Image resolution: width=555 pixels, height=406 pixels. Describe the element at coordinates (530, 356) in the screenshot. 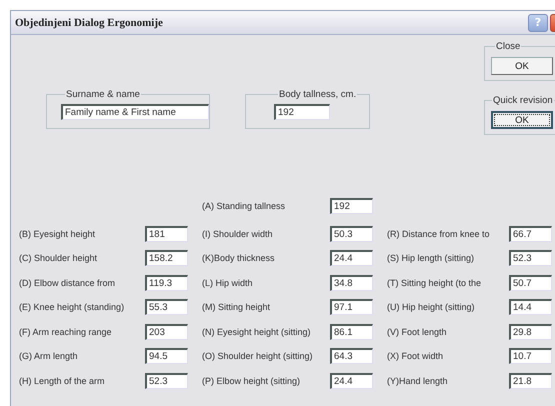

I see `value-field: 10.7` at that location.